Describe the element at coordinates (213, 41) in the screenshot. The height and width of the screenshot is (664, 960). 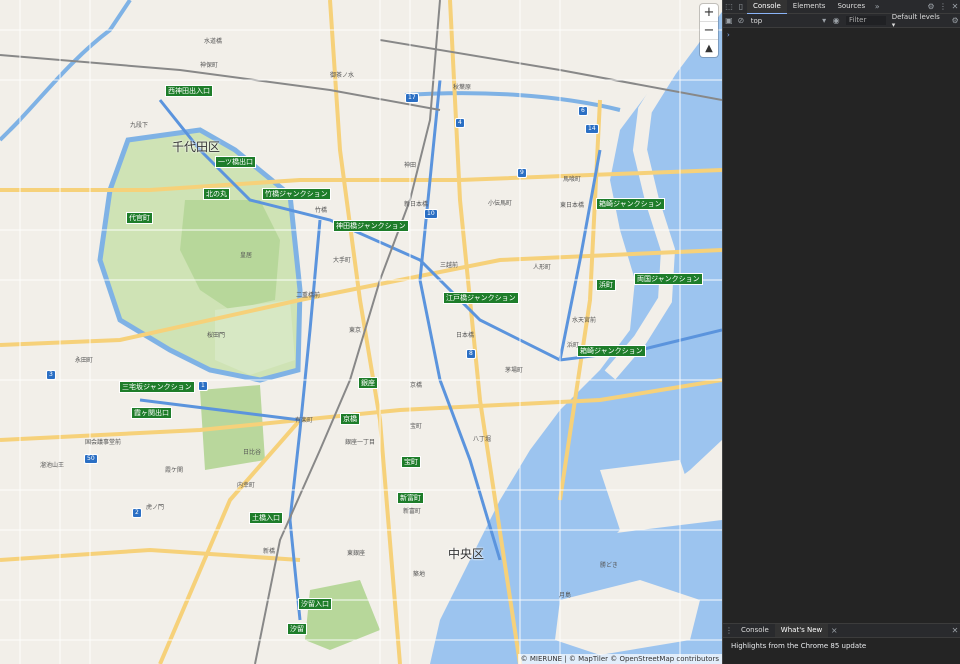
I see `place-label: 水道橋` at that location.